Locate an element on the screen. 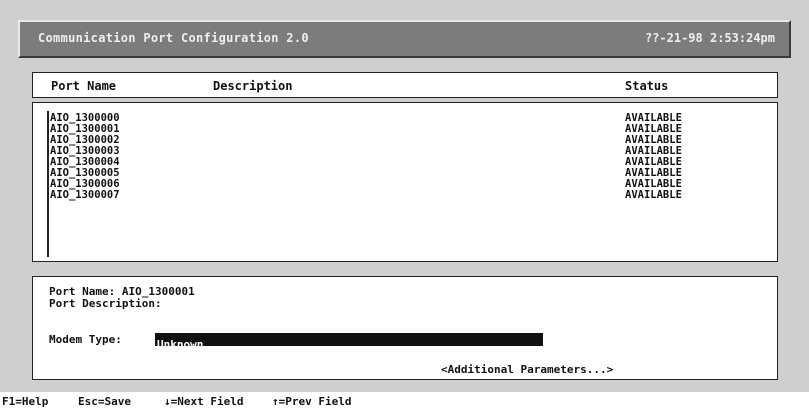  port-description-field: Port Description: is located at coordinates (105, 303).